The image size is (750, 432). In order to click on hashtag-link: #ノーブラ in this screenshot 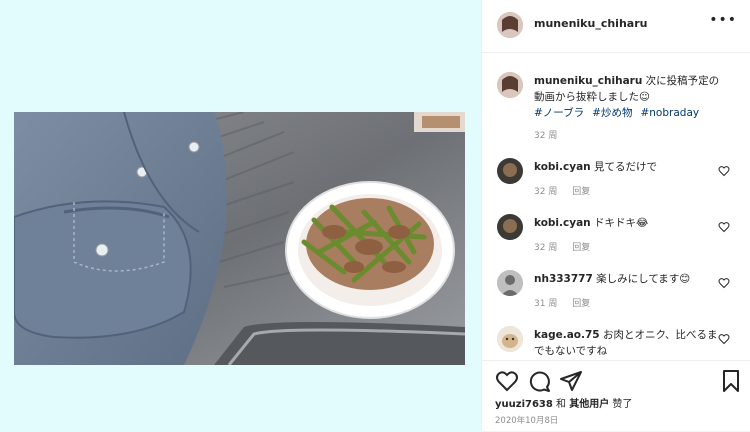, I will do `click(559, 113)`.